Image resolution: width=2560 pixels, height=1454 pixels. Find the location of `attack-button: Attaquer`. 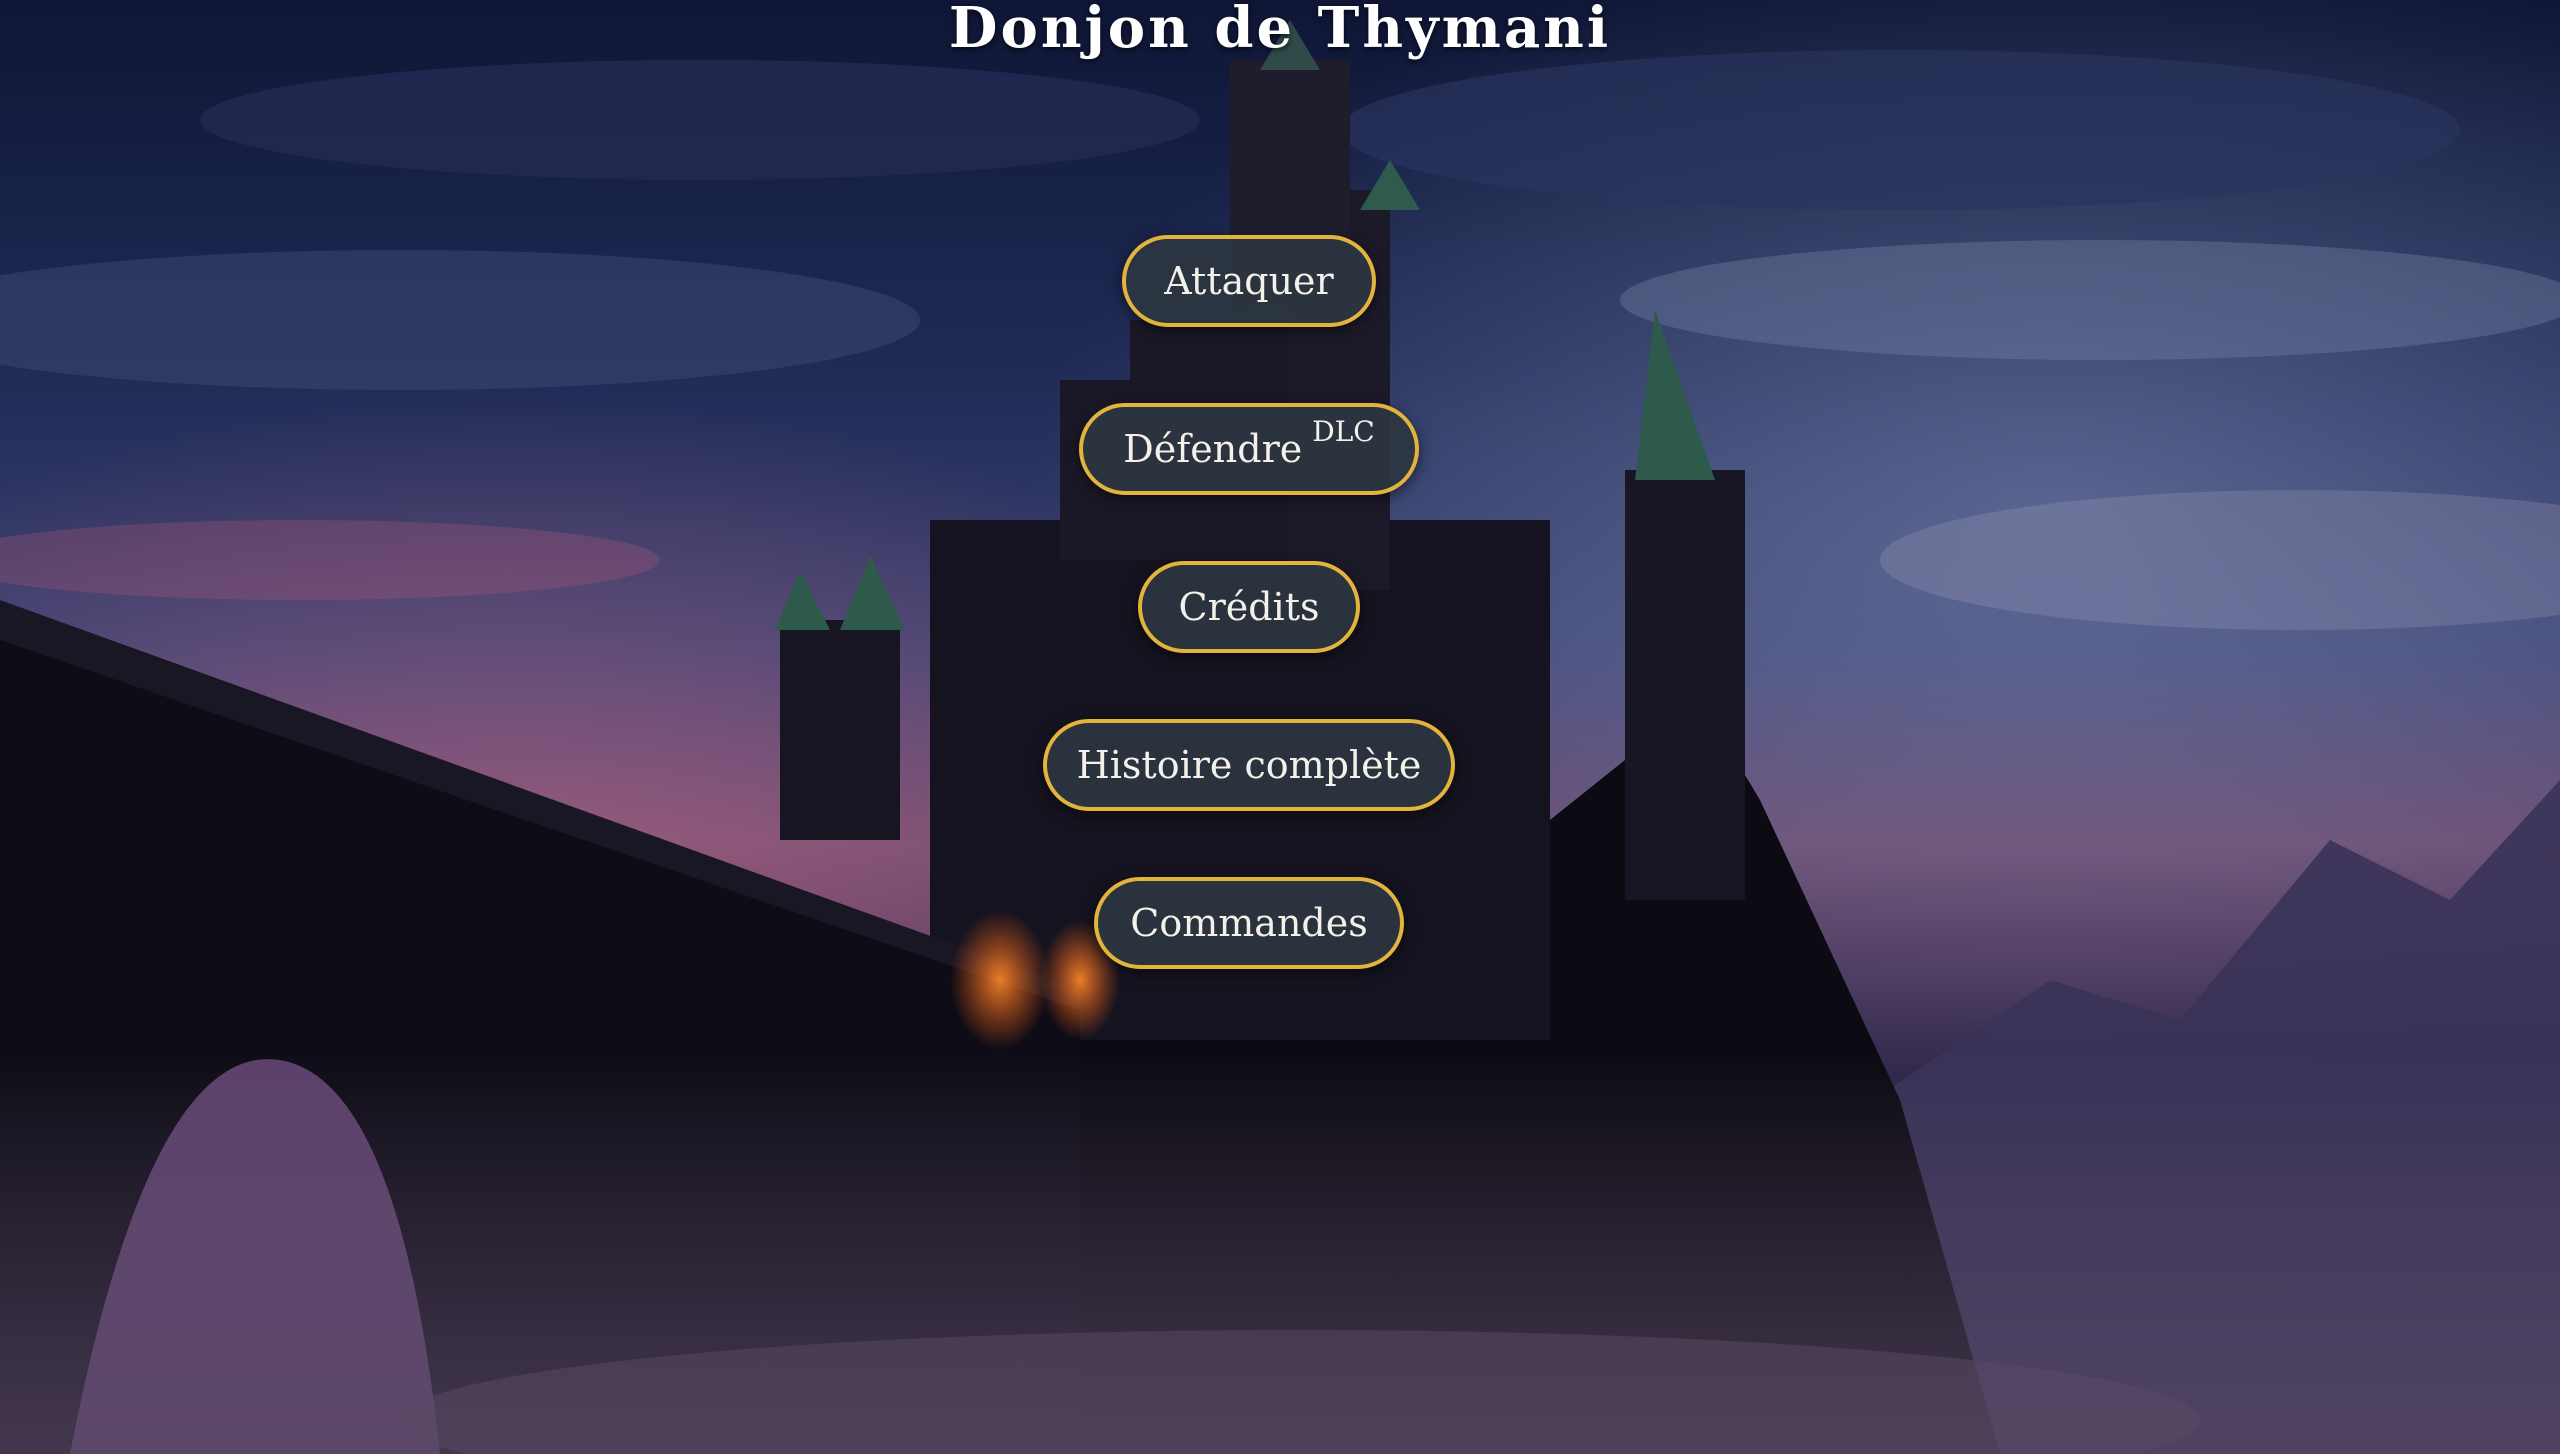

attack-button: Attaquer is located at coordinates (1249, 281).